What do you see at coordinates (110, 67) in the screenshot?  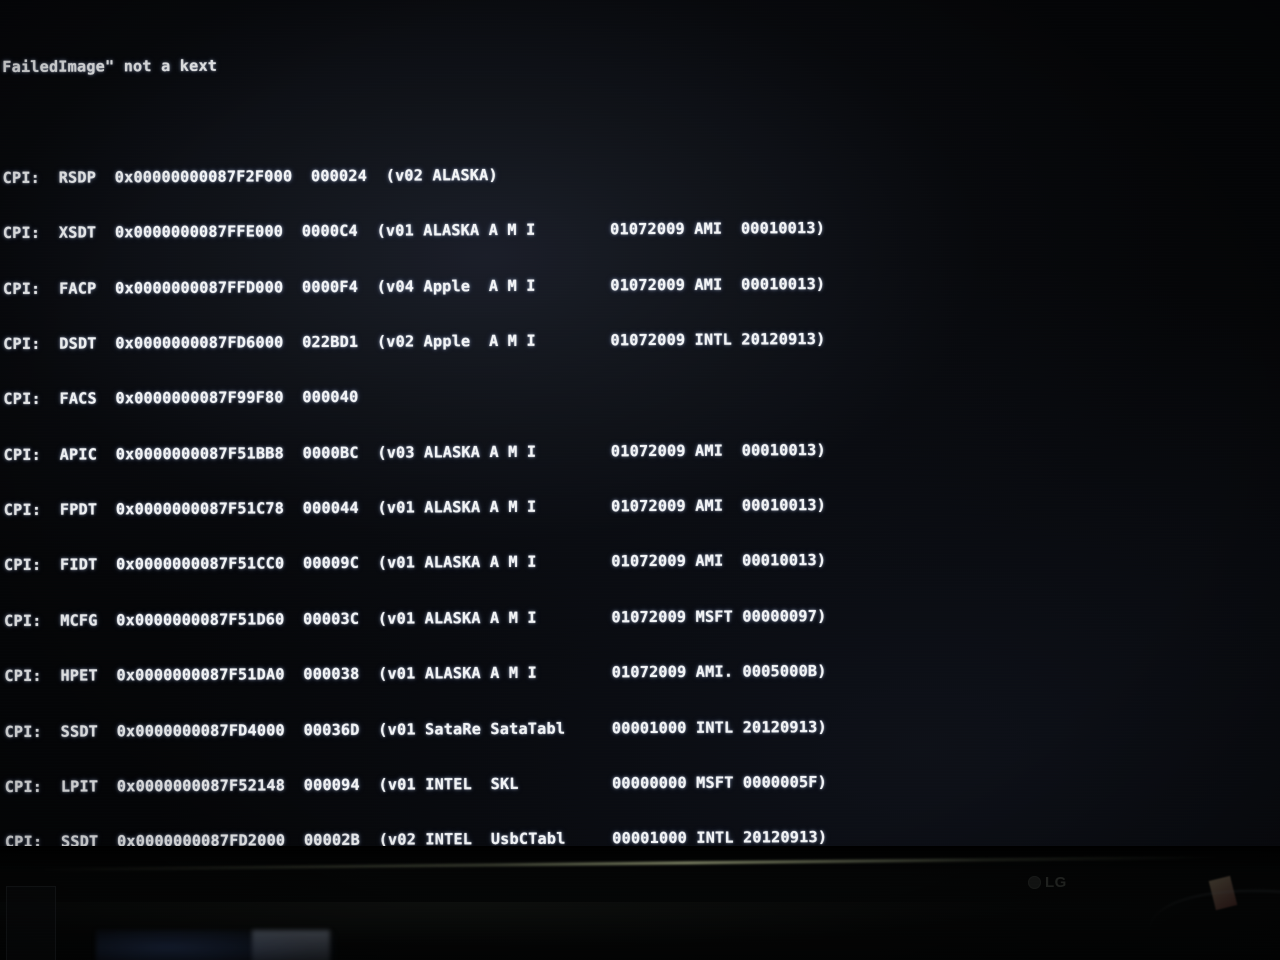 I see `failed-image-line: FailedImage" not a kext` at bounding box center [110, 67].